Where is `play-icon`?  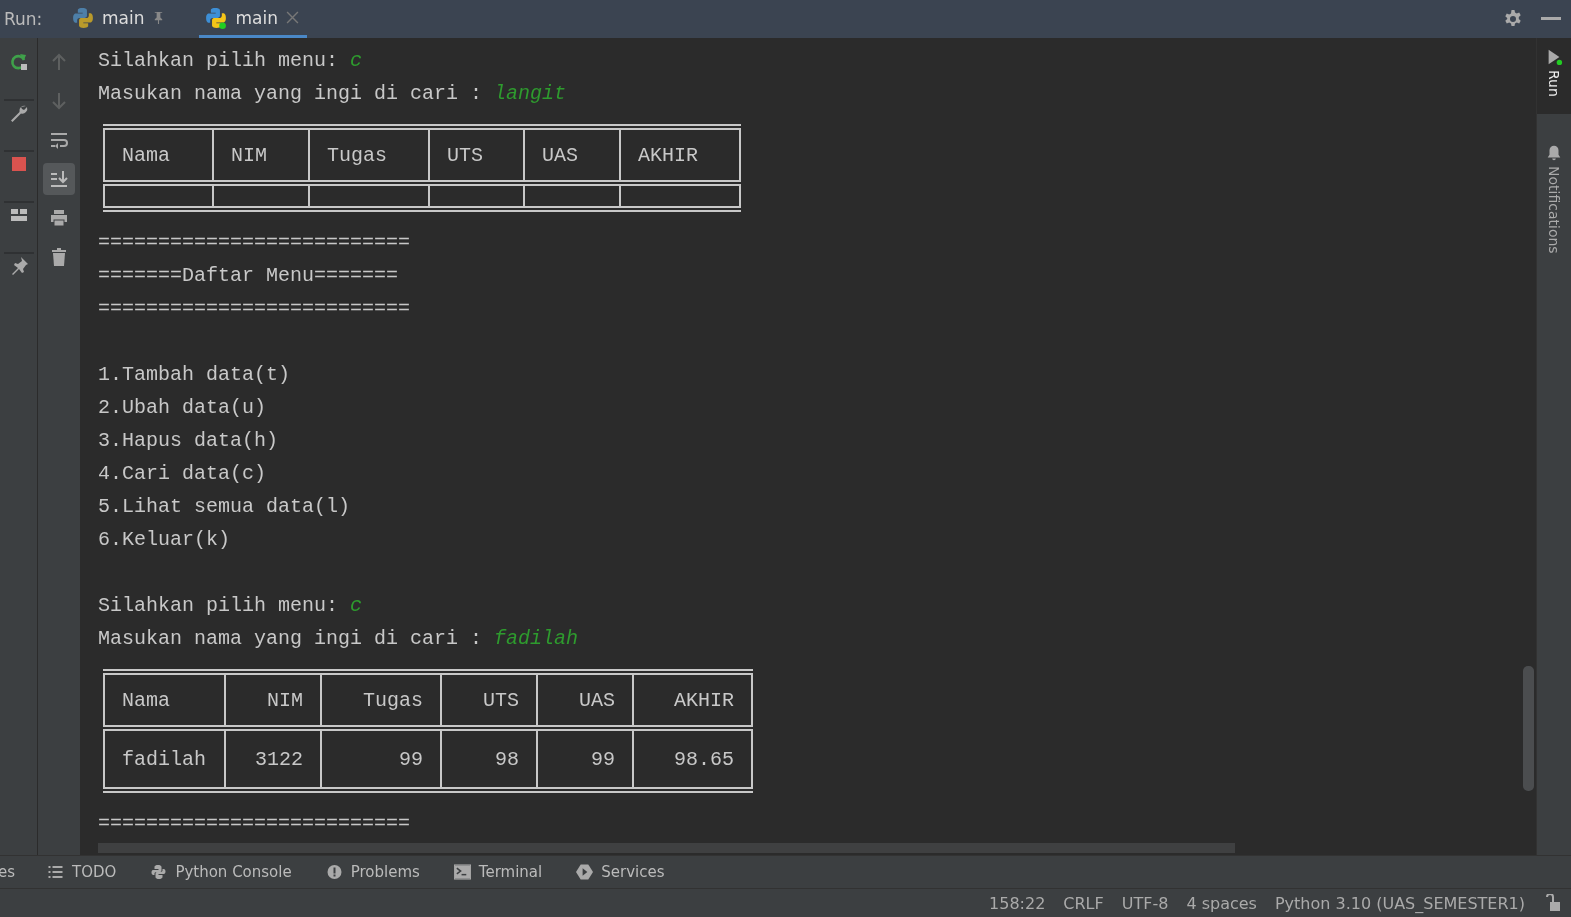 play-icon is located at coordinates (585, 872).